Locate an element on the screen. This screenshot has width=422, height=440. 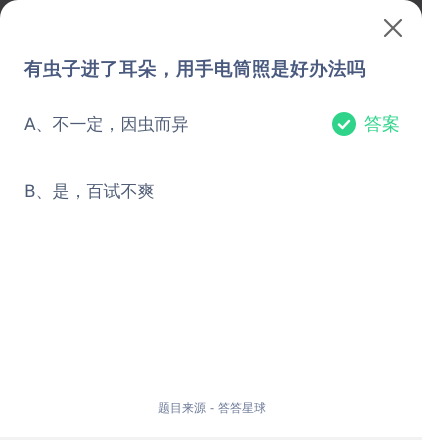
answer-label: 答案 is located at coordinates (382, 124).